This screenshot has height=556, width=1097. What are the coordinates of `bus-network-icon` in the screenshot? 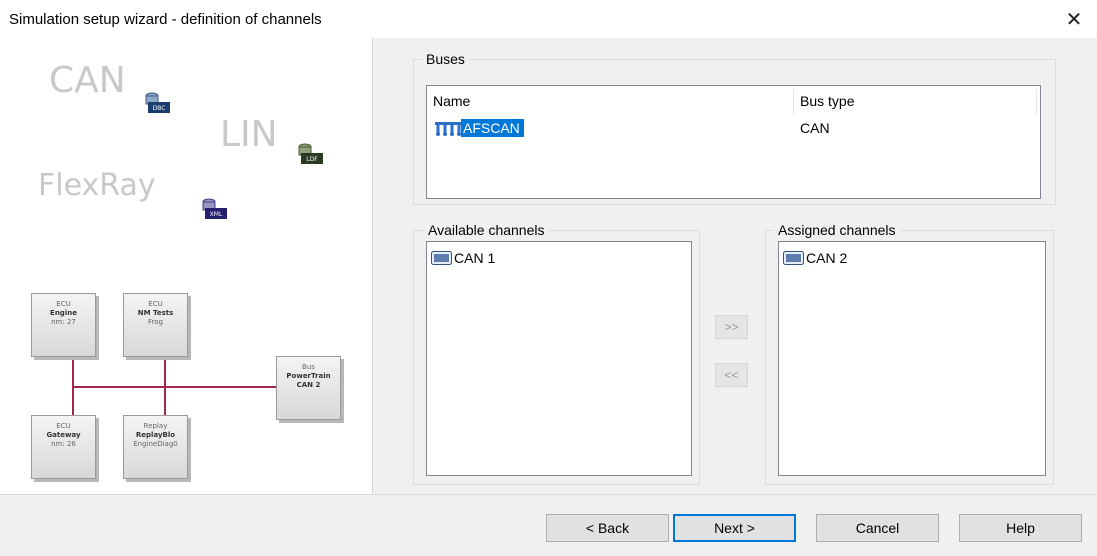 It's located at (448, 129).